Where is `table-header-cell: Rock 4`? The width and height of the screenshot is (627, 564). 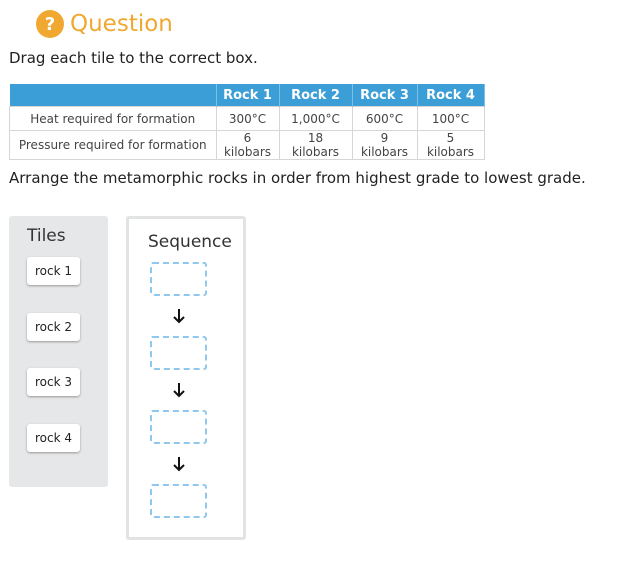
table-header-cell: Rock 4 is located at coordinates (451, 95).